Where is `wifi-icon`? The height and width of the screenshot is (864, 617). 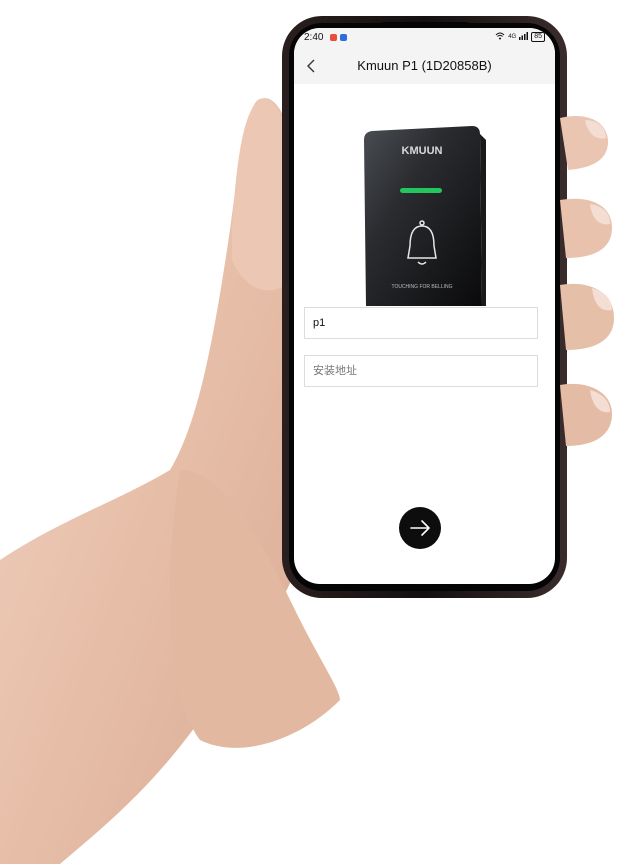
wifi-icon is located at coordinates (500, 37).